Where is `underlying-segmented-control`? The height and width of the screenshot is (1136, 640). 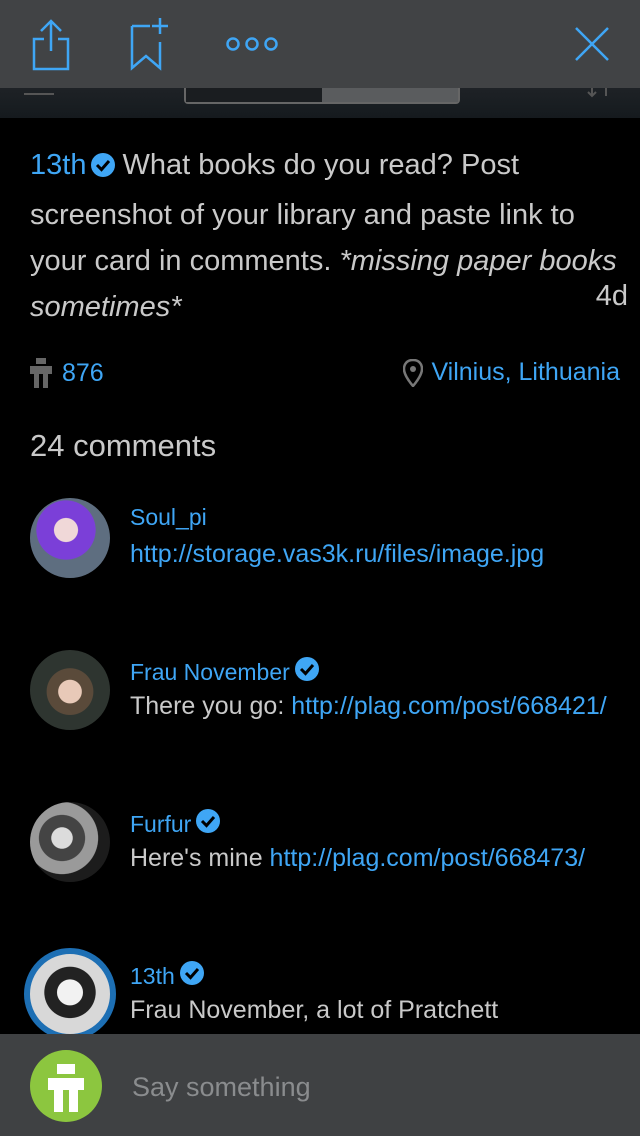
underlying-segmented-control is located at coordinates (320, 103).